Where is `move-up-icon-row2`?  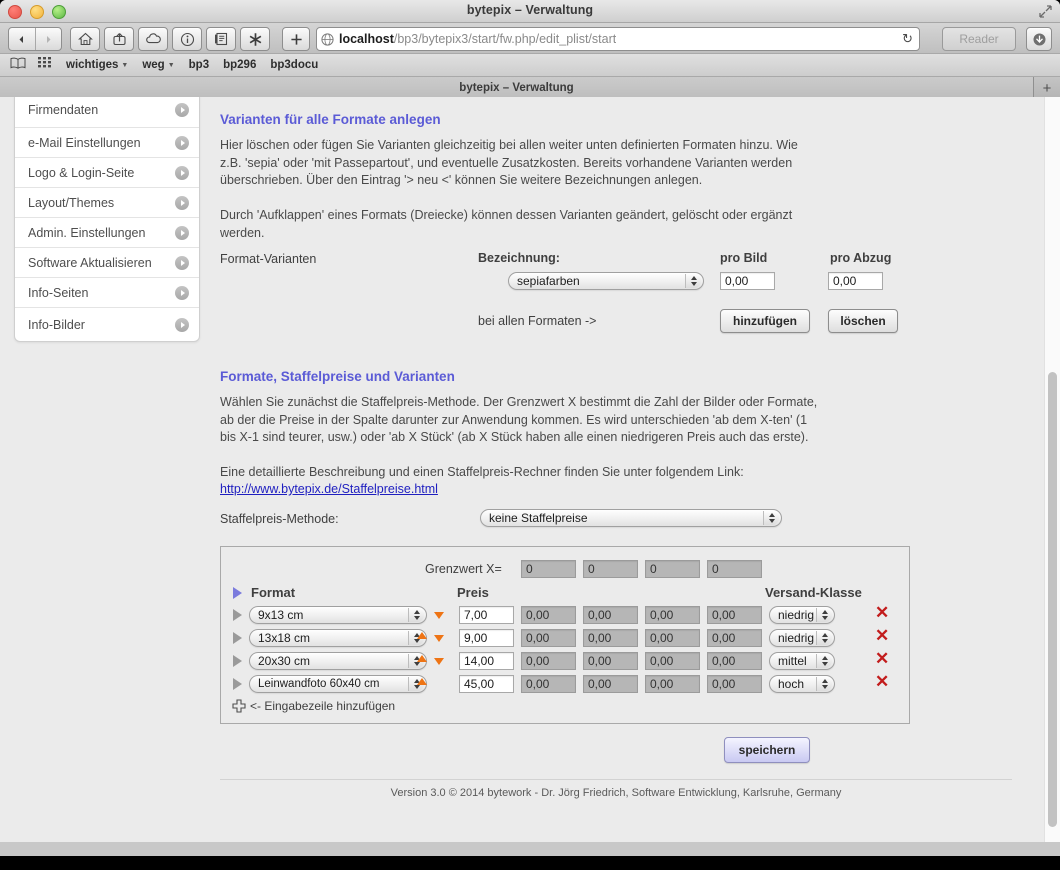 move-up-icon-row2 is located at coordinates (422, 635).